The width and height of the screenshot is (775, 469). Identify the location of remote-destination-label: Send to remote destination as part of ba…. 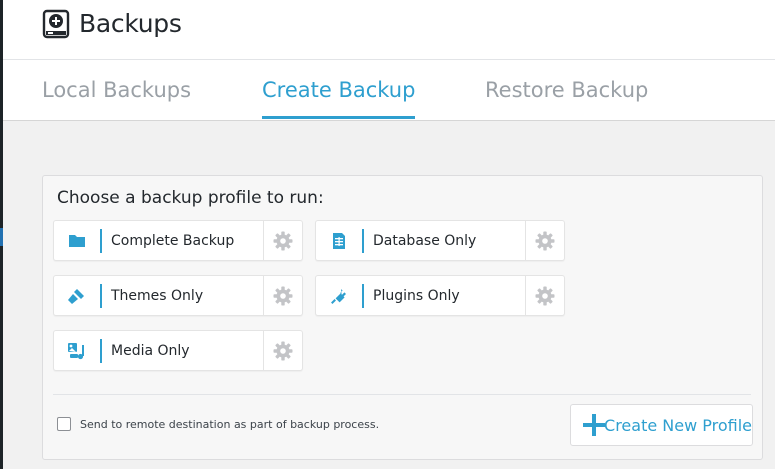
(229, 424).